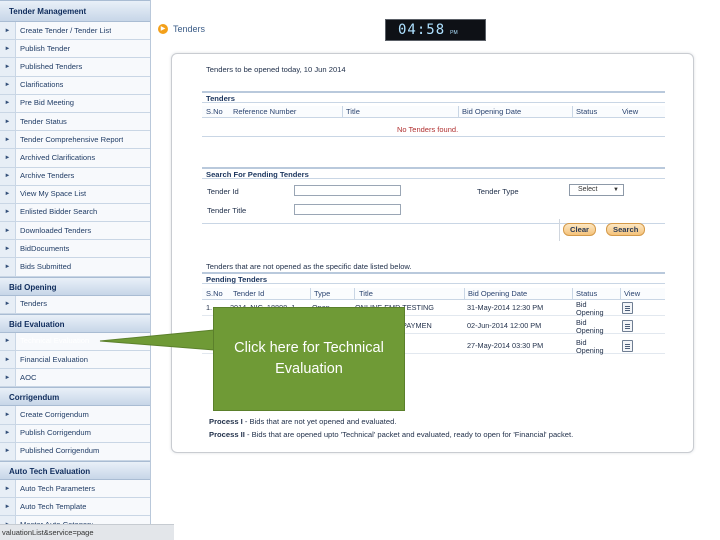  Describe the element at coordinates (75, 489) in the screenshot. I see `sidebar-item-auto-tech-parameters: ► Auto Tech Parameters` at that location.